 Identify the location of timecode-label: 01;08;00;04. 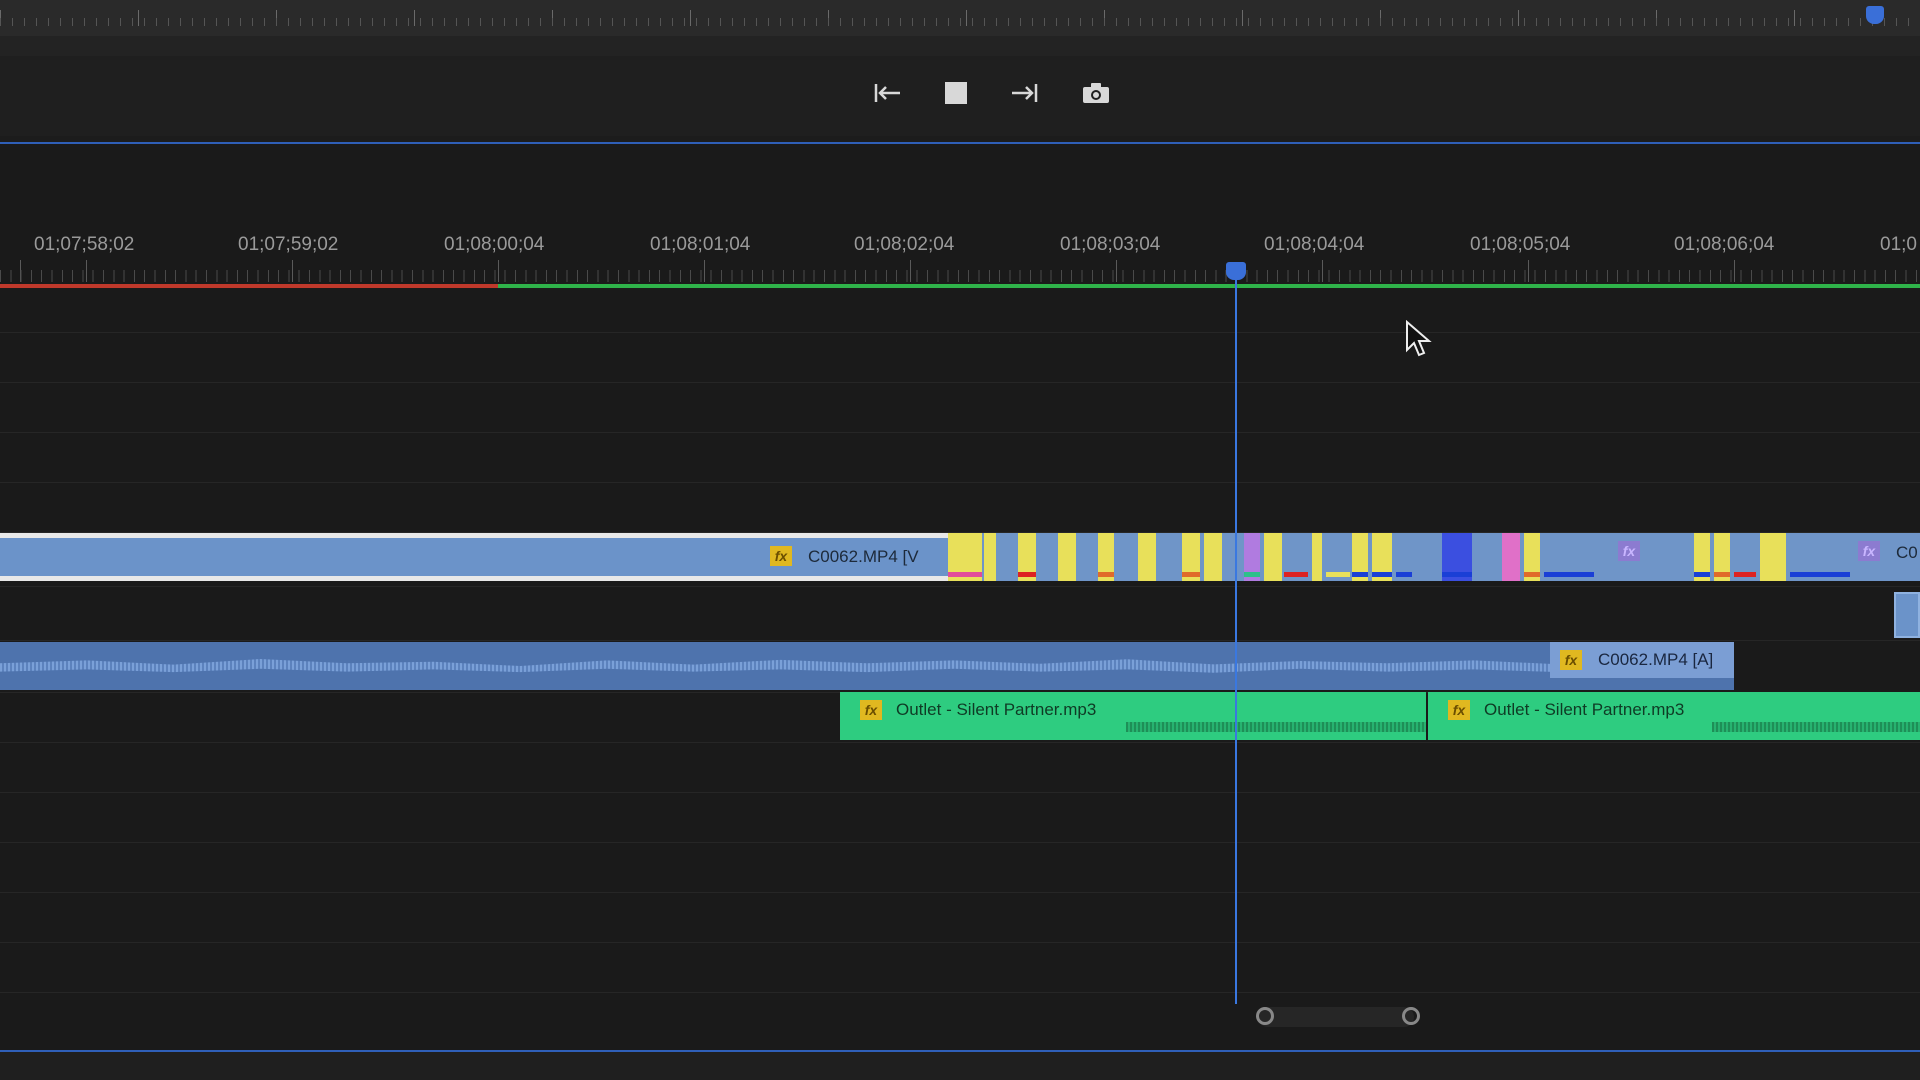
(494, 244).